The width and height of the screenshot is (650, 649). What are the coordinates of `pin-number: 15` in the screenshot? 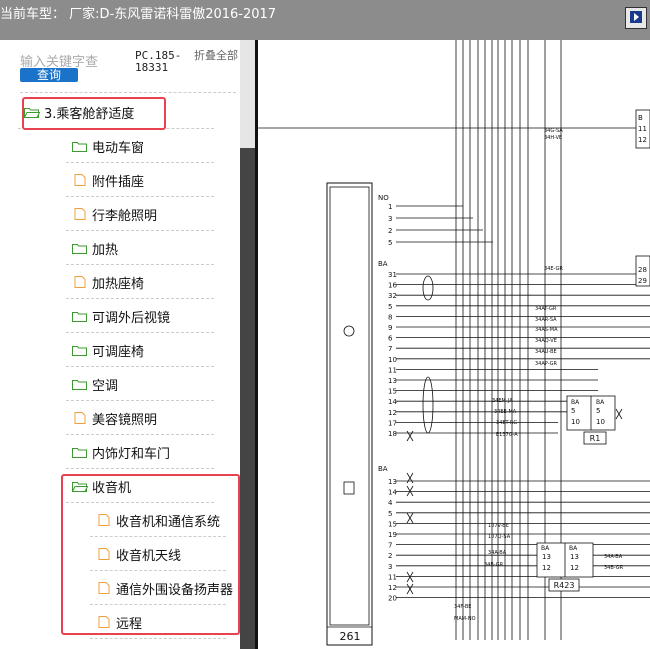 It's located at (392, 392).